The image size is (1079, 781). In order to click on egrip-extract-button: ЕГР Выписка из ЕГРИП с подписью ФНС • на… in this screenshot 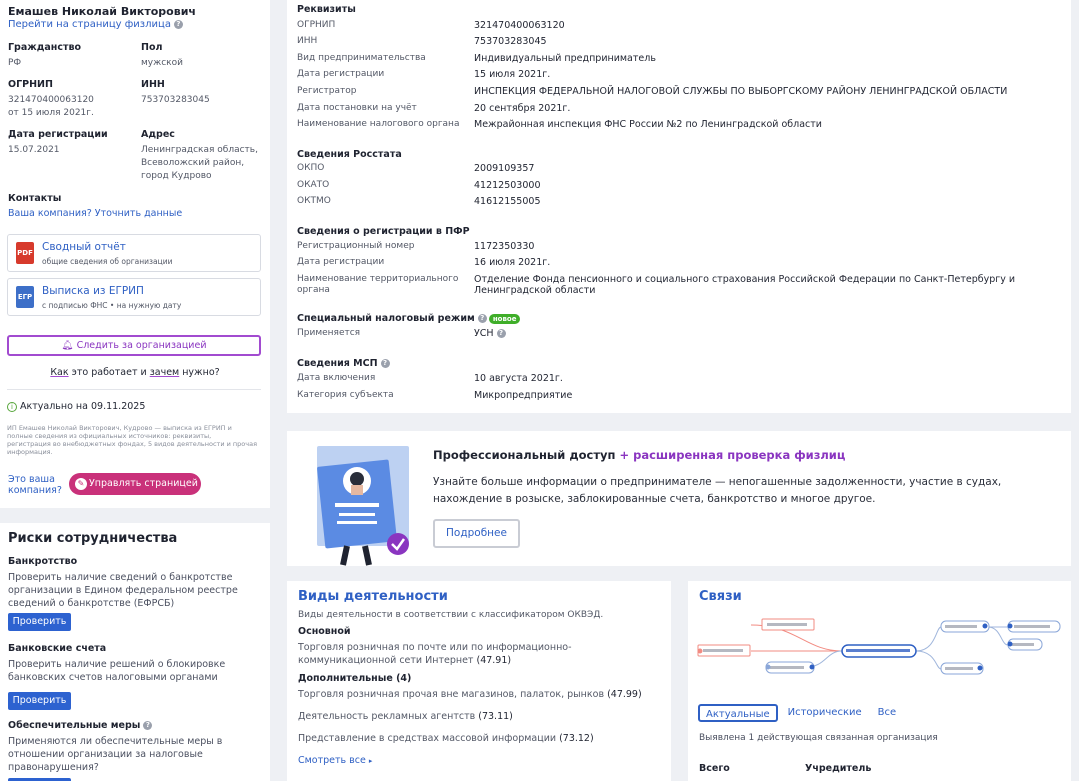, I will do `click(134, 297)`.